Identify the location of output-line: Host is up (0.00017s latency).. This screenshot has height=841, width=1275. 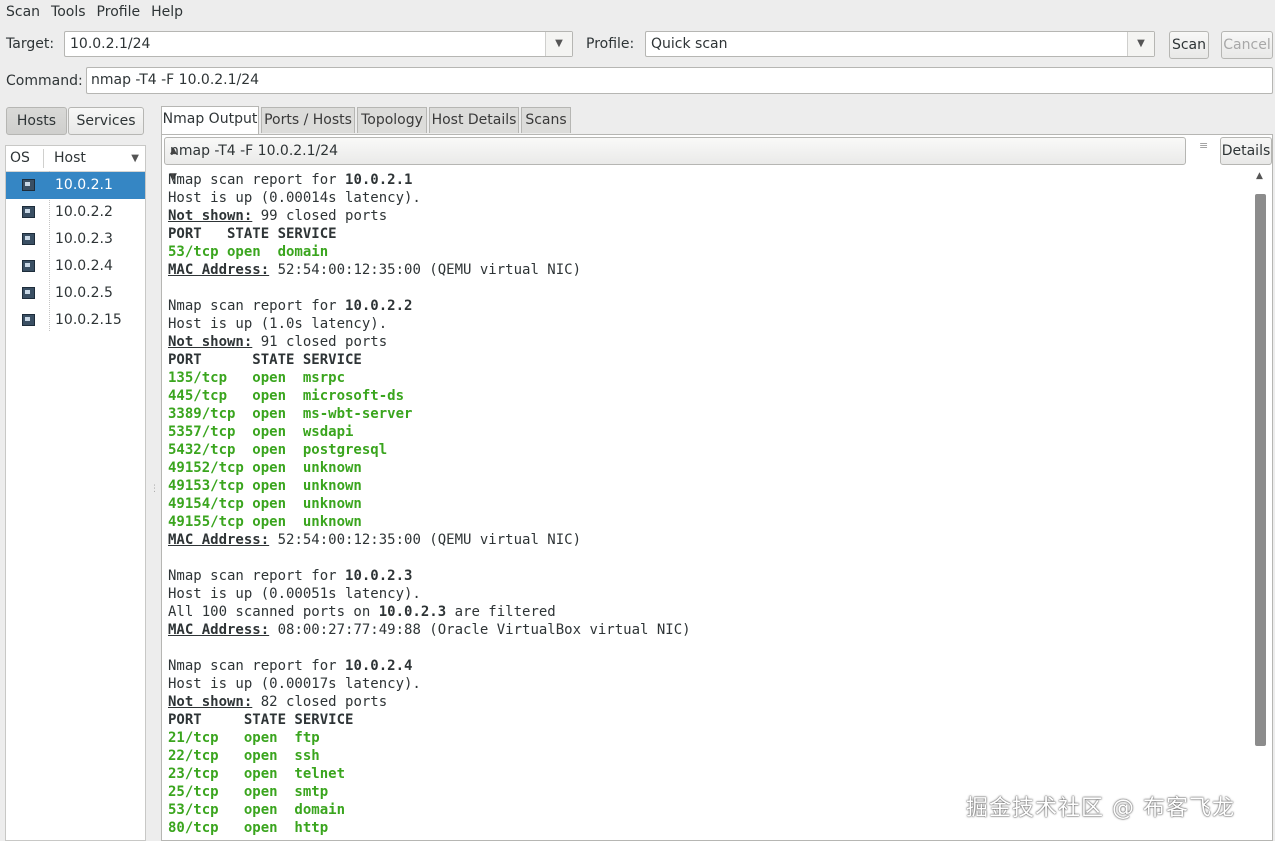
(294, 684).